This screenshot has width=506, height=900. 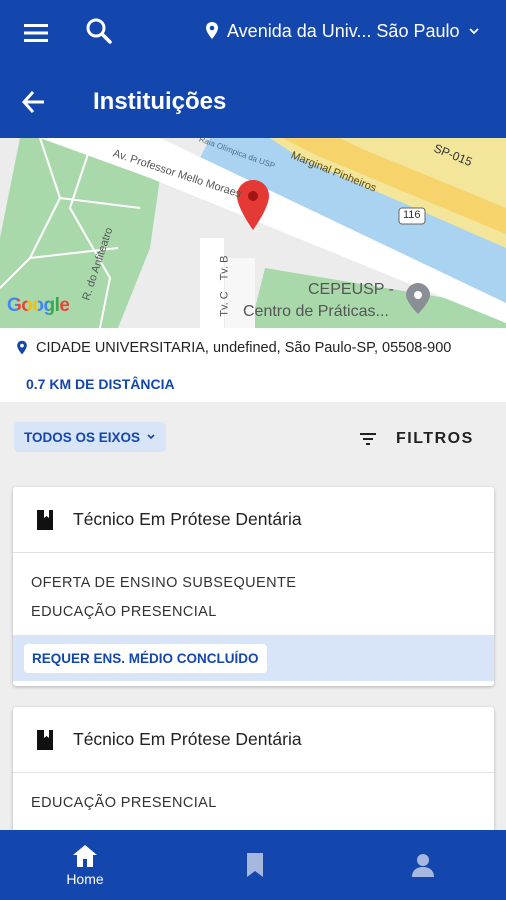 What do you see at coordinates (351, 289) in the screenshot?
I see `map-label-cepeusp-1: CEPEUSP -` at bounding box center [351, 289].